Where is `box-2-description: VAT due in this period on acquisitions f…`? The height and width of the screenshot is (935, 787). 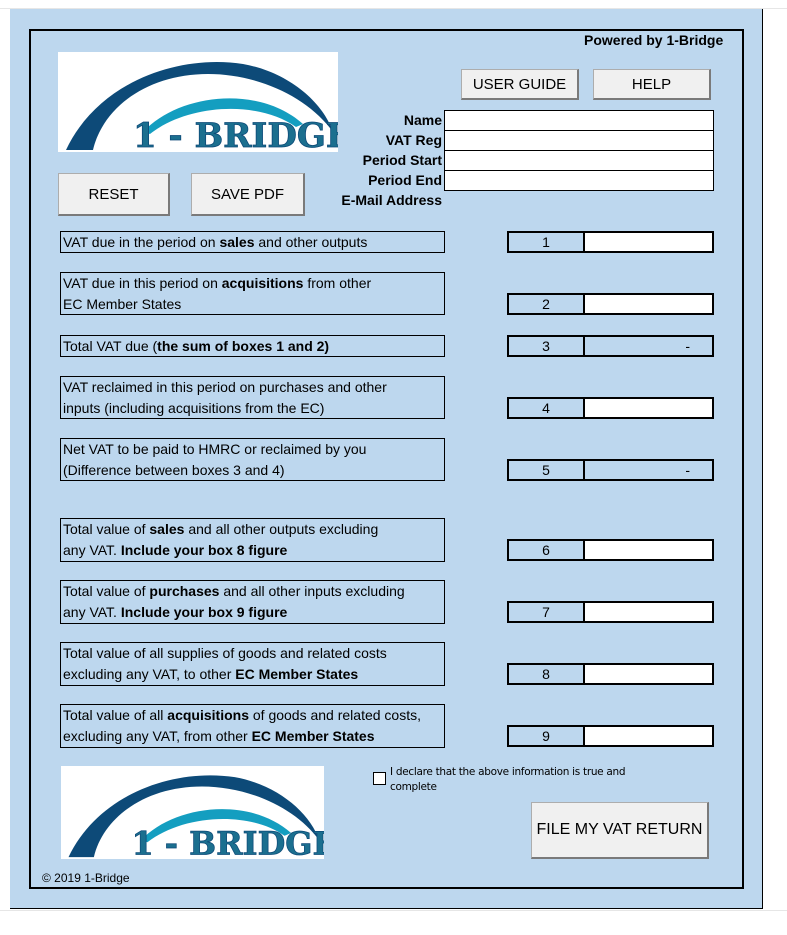
box-2-description: VAT due in this period on acquisitions f… is located at coordinates (252, 293).